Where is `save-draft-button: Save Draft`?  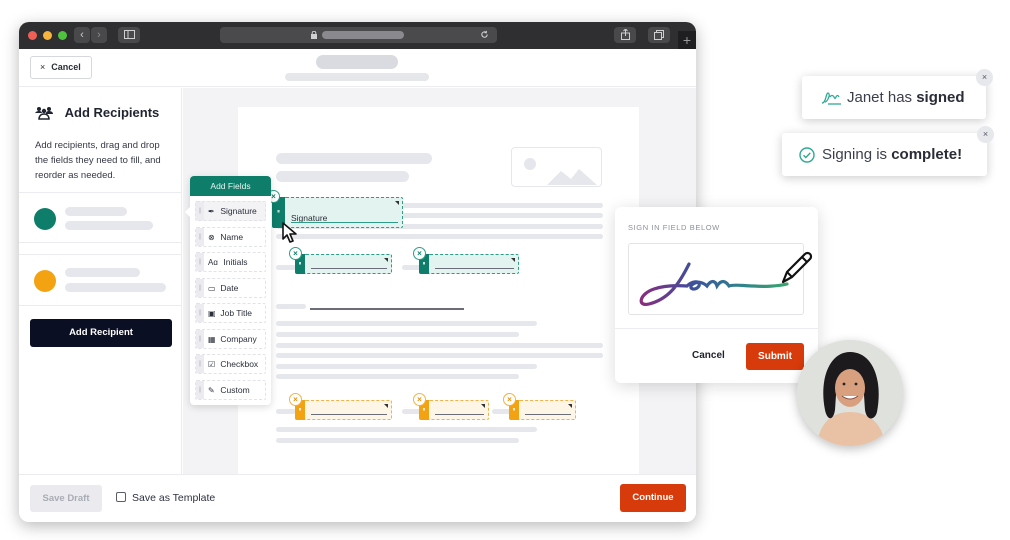 save-draft-button: Save Draft is located at coordinates (66, 498).